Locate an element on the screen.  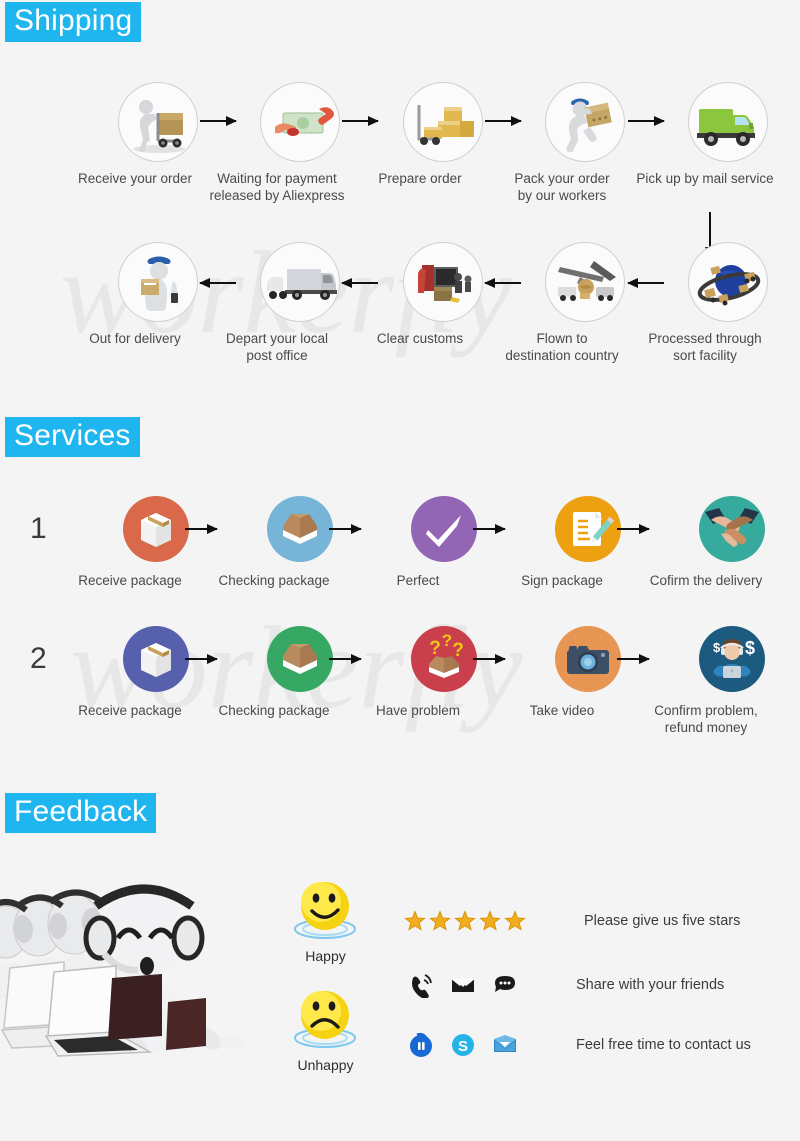
globe-parcels-icon is located at coordinates (727, 282).